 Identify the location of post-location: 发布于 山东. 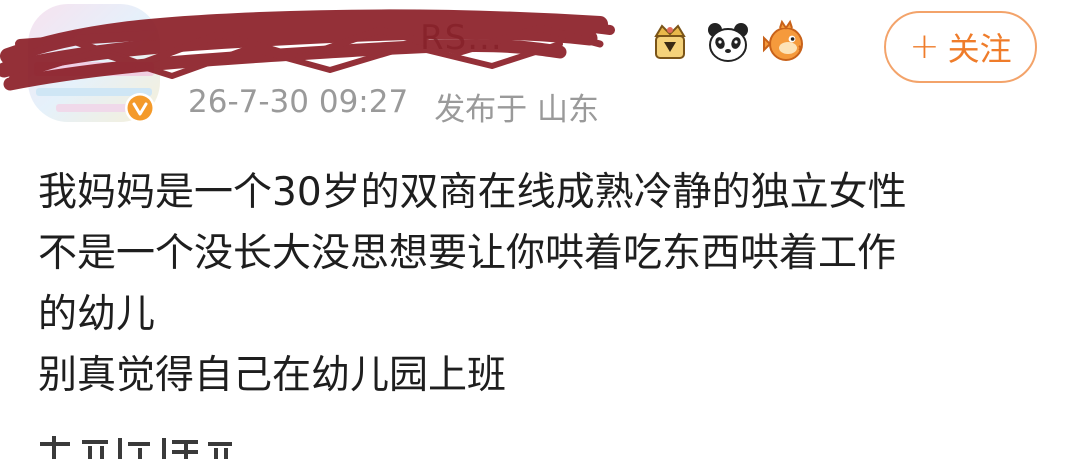
(517, 110).